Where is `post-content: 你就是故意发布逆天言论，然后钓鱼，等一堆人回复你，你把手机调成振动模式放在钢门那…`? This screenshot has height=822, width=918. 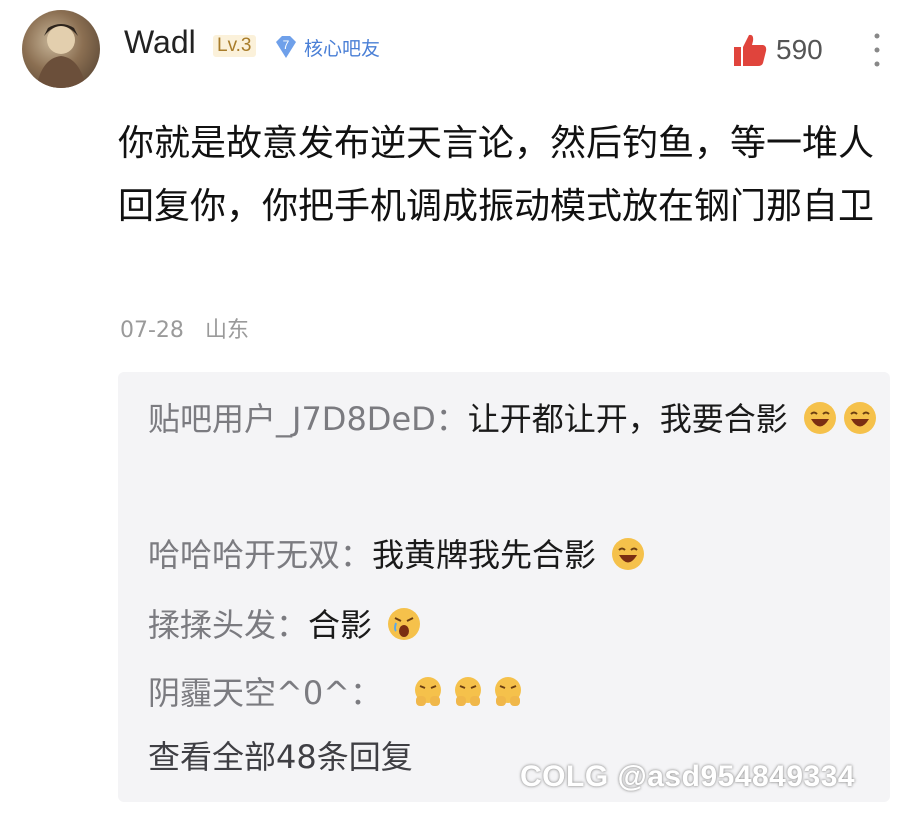 post-content: 你就是故意发布逆天言论，然后钓鱼，等一堆人回复你，你把手机调成振动模式放在钢门那… is located at coordinates (496, 175).